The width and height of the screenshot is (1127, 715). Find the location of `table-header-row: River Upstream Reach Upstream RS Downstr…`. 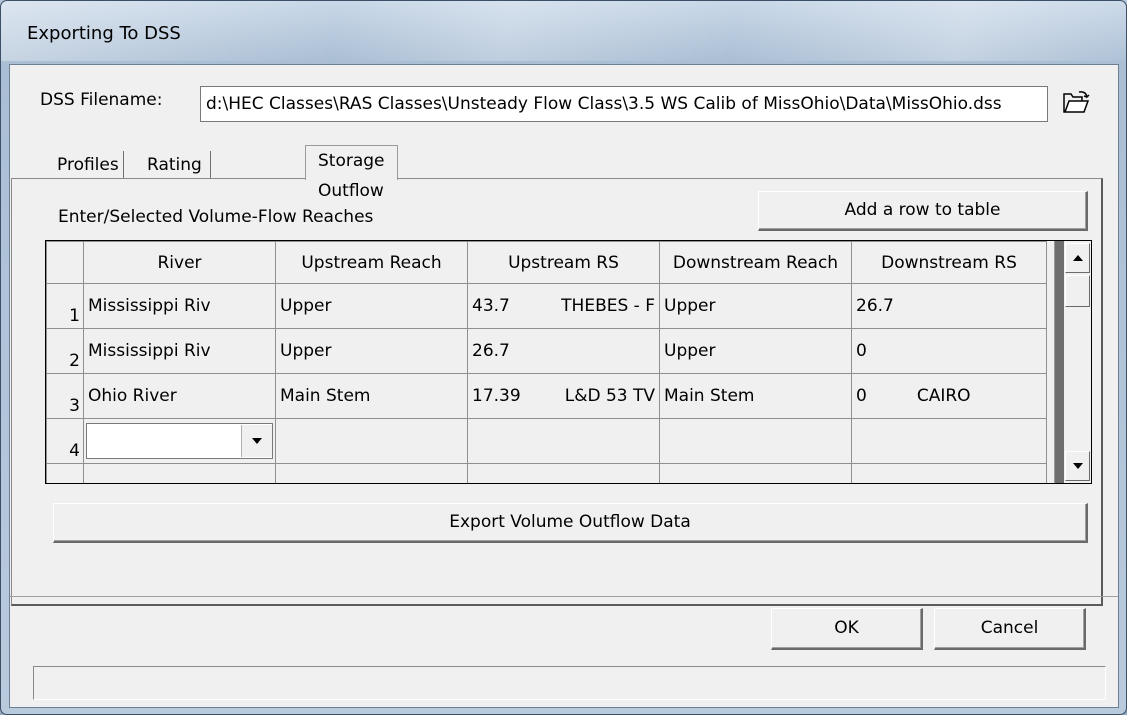

table-header-row: River Upstream Reach Upstream RS Downstr… is located at coordinates (546, 262).